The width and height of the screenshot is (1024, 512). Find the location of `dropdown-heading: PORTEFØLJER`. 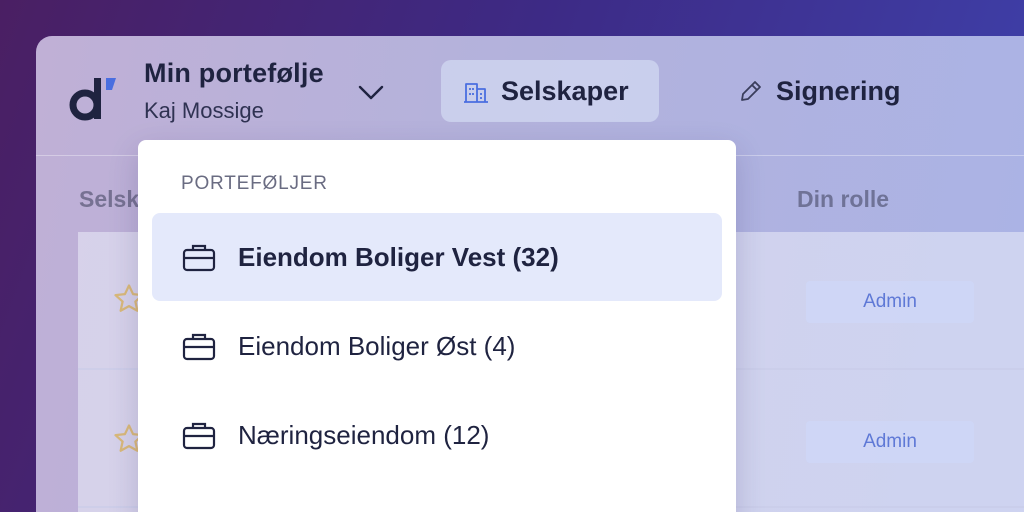

dropdown-heading: PORTEFØLJER is located at coordinates (254, 183).